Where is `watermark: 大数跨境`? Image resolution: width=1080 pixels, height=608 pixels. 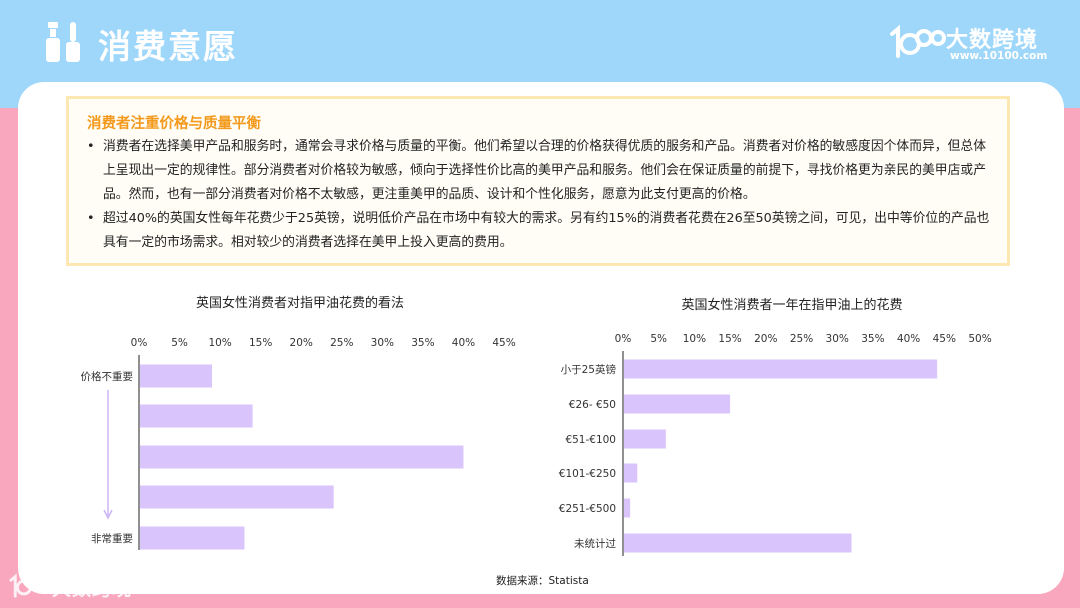
watermark: 大数跨境 is located at coordinates (78, 588).